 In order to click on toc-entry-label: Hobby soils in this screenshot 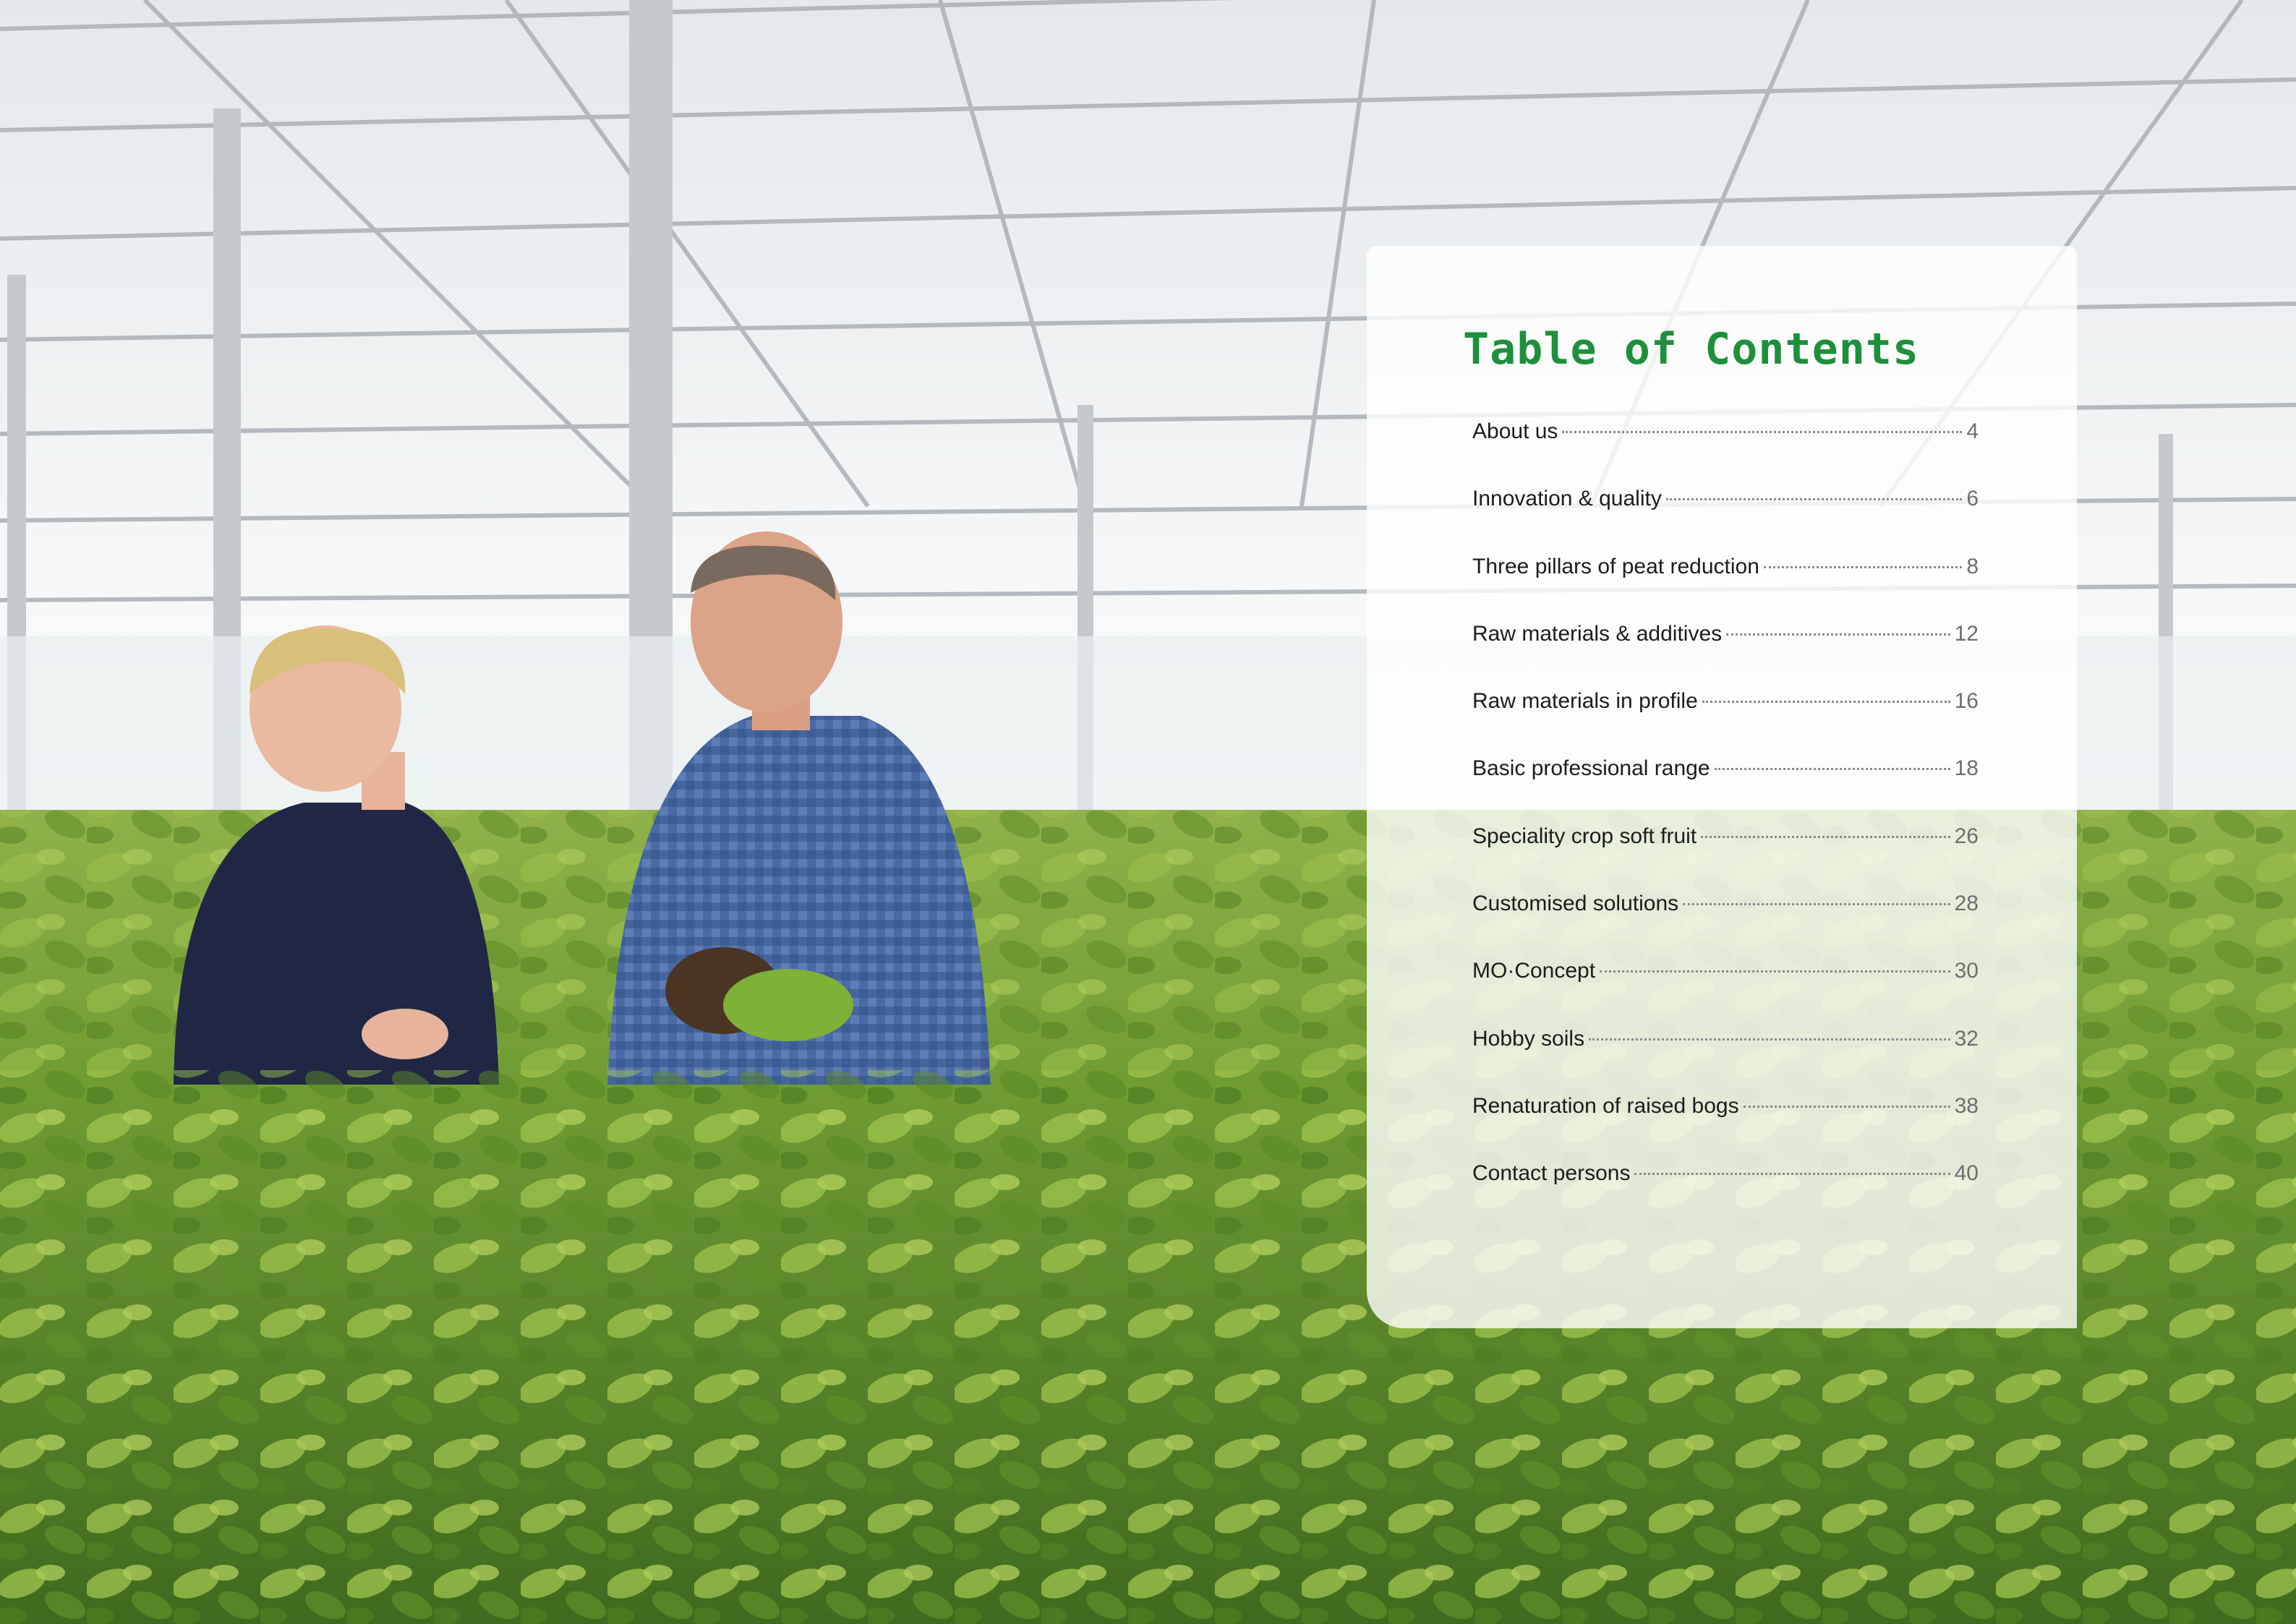, I will do `click(1528, 1038)`.